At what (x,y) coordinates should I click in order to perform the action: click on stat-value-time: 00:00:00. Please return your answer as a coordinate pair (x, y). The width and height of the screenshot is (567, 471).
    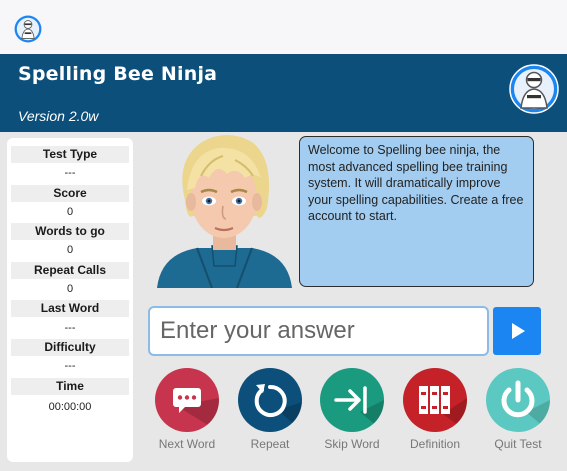
    Looking at the image, I should click on (70, 407).